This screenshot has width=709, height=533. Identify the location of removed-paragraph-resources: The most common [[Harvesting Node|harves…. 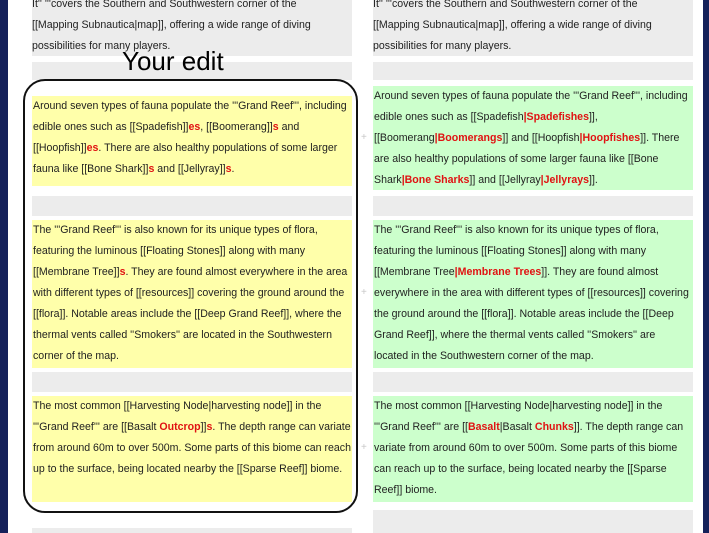
(192, 449).